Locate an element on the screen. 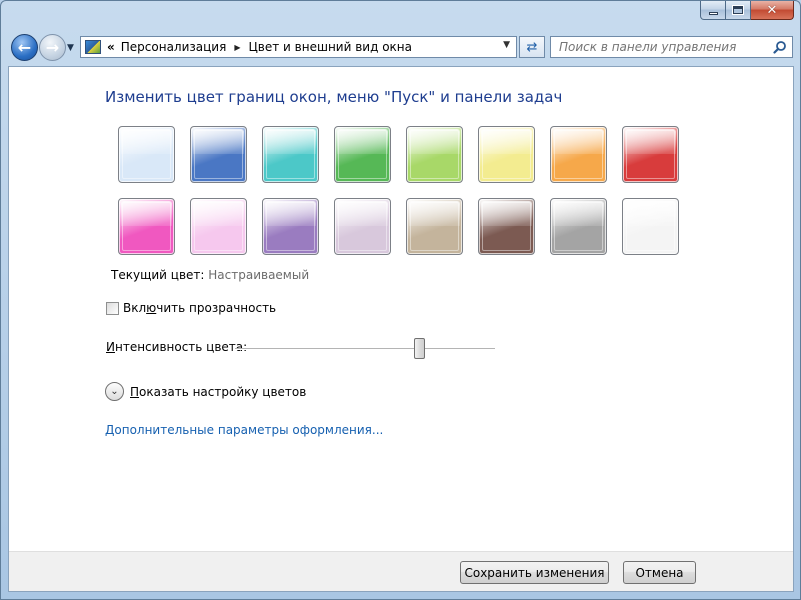 The width and height of the screenshot is (801, 600). color-swatch-ruby is located at coordinates (650, 154).